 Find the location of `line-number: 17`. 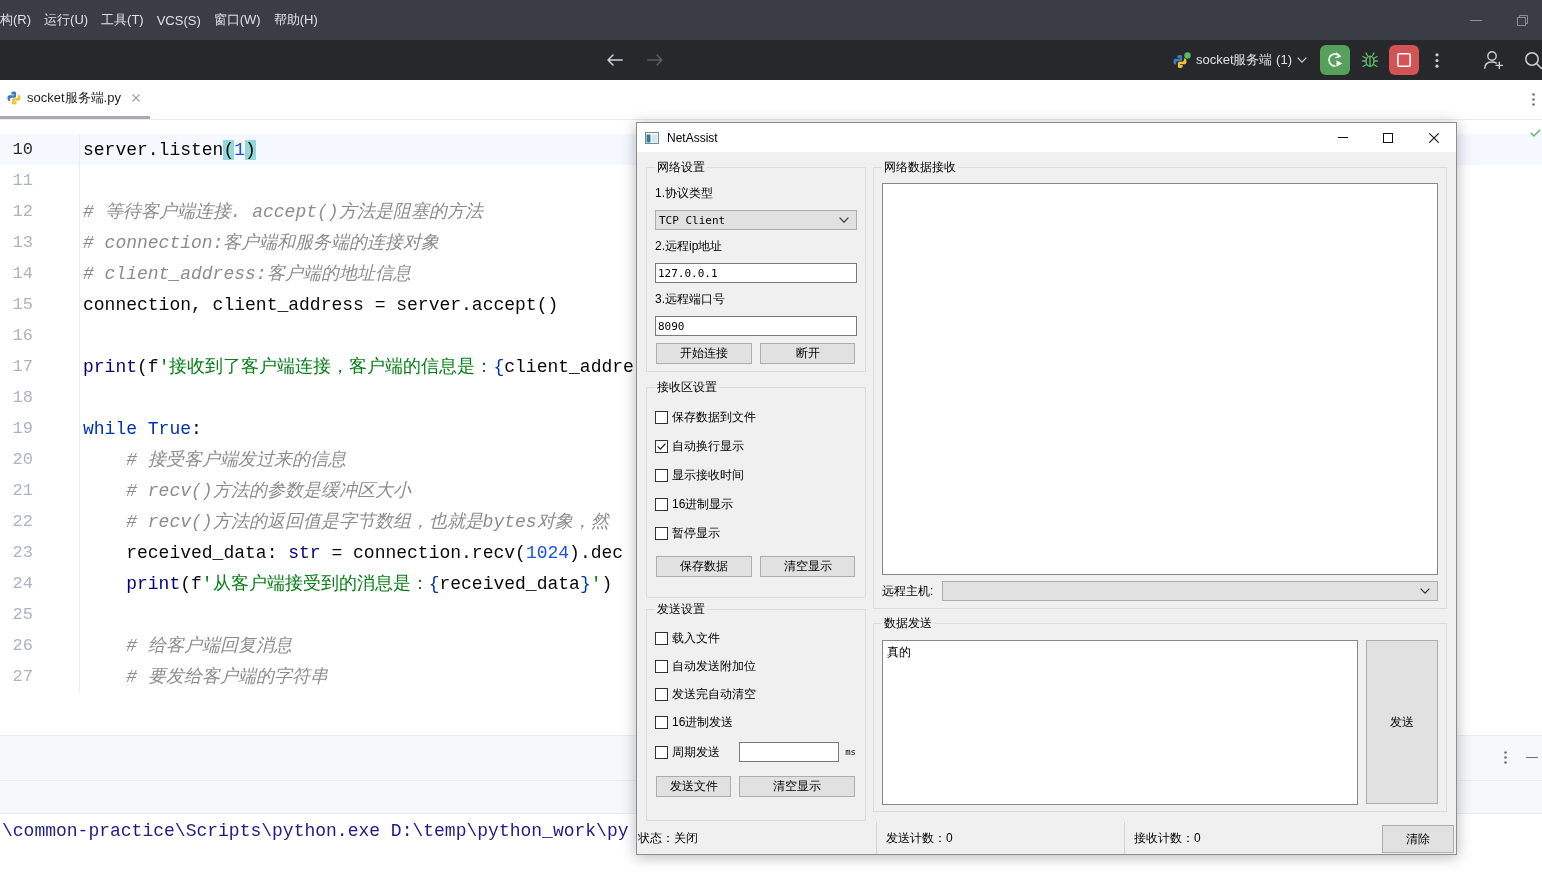

line-number: 17 is located at coordinates (22, 366).